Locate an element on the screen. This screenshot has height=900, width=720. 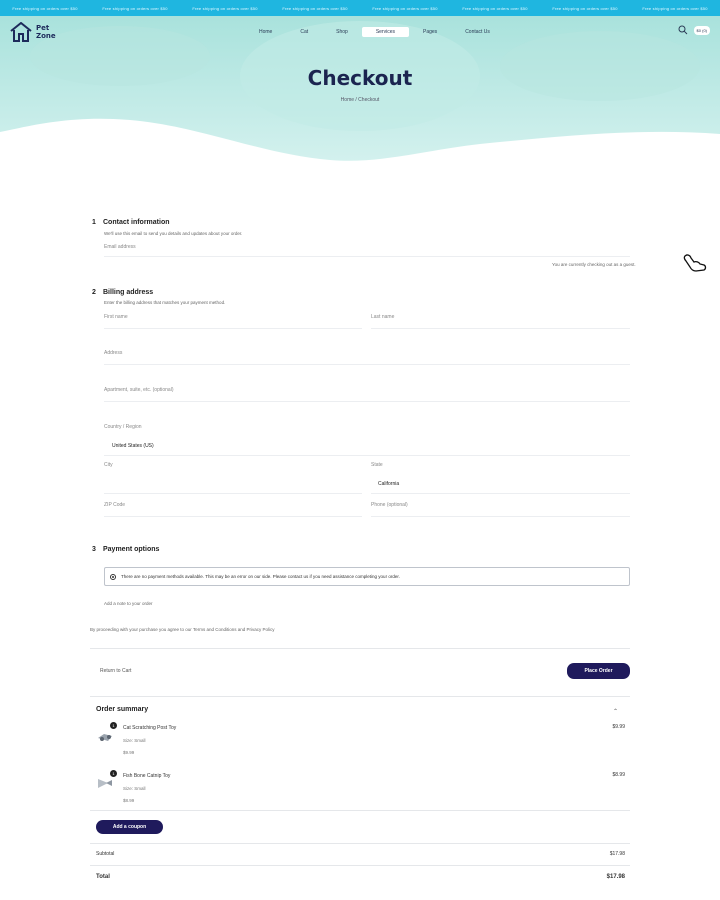
country-label: Country / Region is located at coordinates (123, 427).